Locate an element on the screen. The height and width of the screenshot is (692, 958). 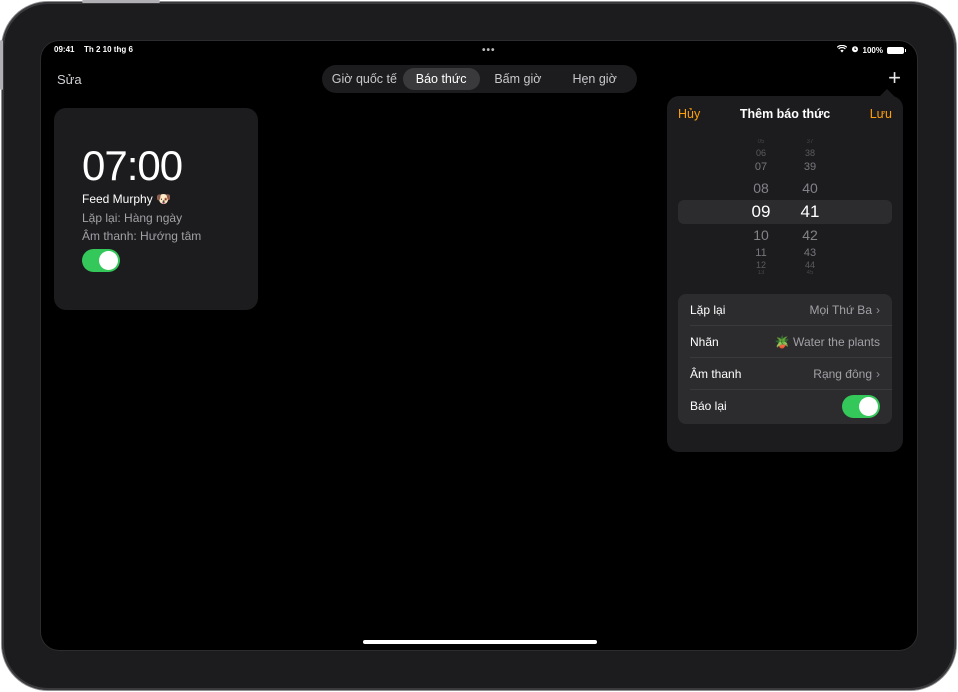
hour-option: 07 is located at coordinates (761, 167).